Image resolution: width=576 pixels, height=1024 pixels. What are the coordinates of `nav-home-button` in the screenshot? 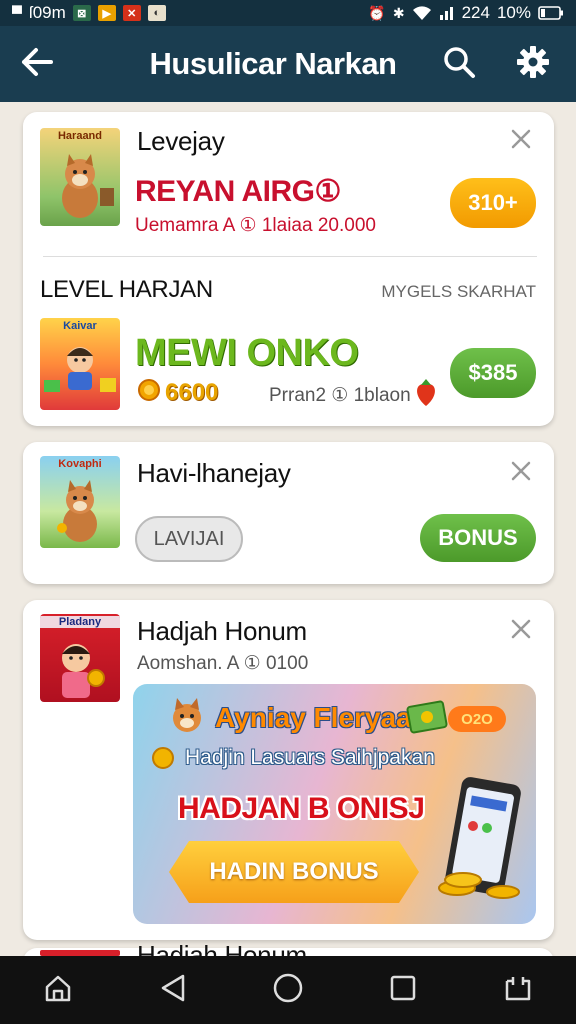 It's located at (58, 990).